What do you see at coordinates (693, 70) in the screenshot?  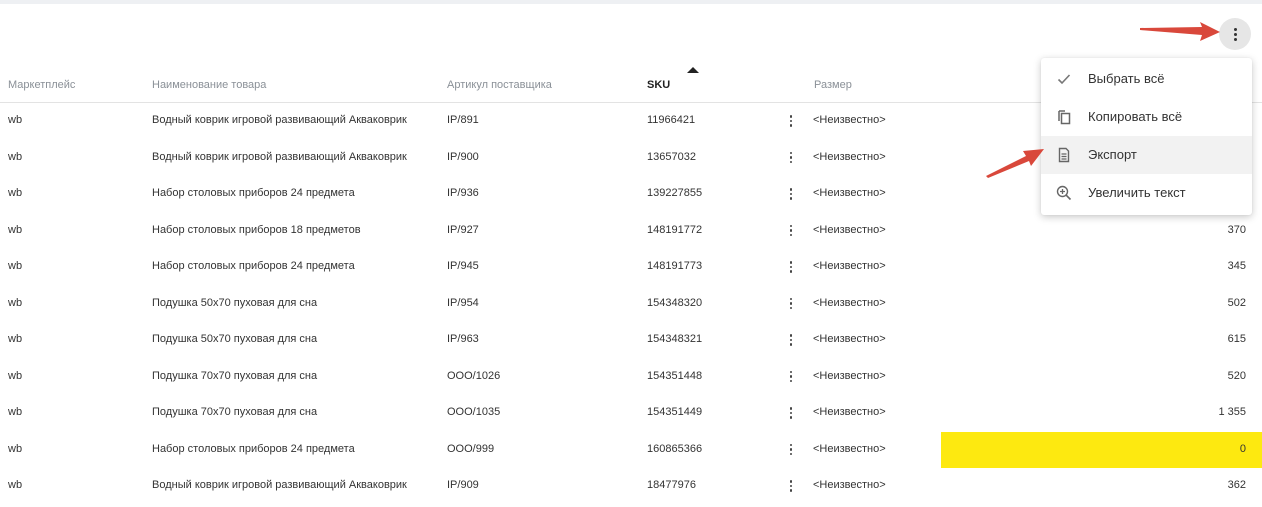 I see `sort-ascending-icon` at bounding box center [693, 70].